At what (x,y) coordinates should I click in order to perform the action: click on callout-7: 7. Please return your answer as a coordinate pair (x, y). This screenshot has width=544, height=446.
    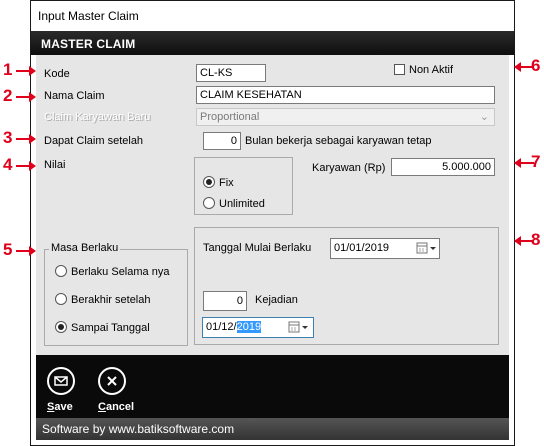
    Looking at the image, I should click on (536, 161).